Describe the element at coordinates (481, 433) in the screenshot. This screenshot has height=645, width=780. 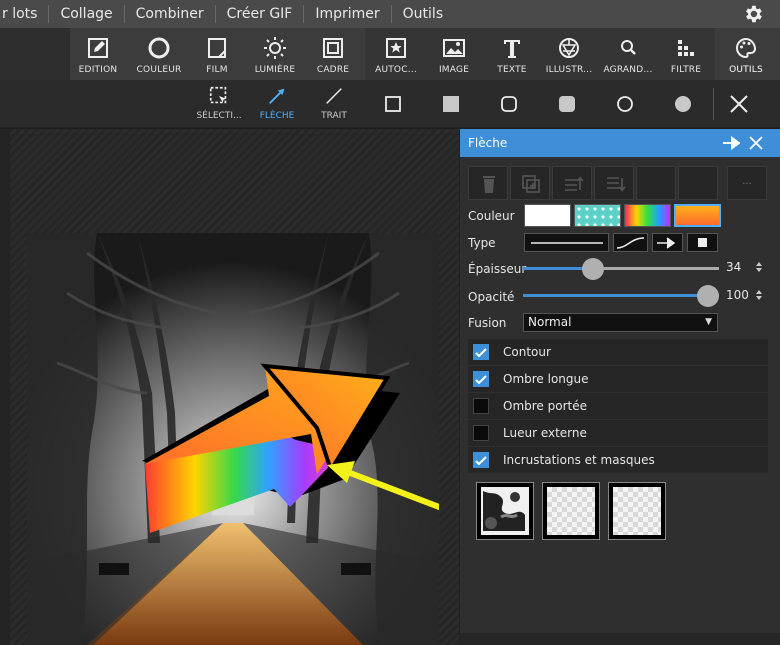
I see `checkbox-lueur-externe` at that location.